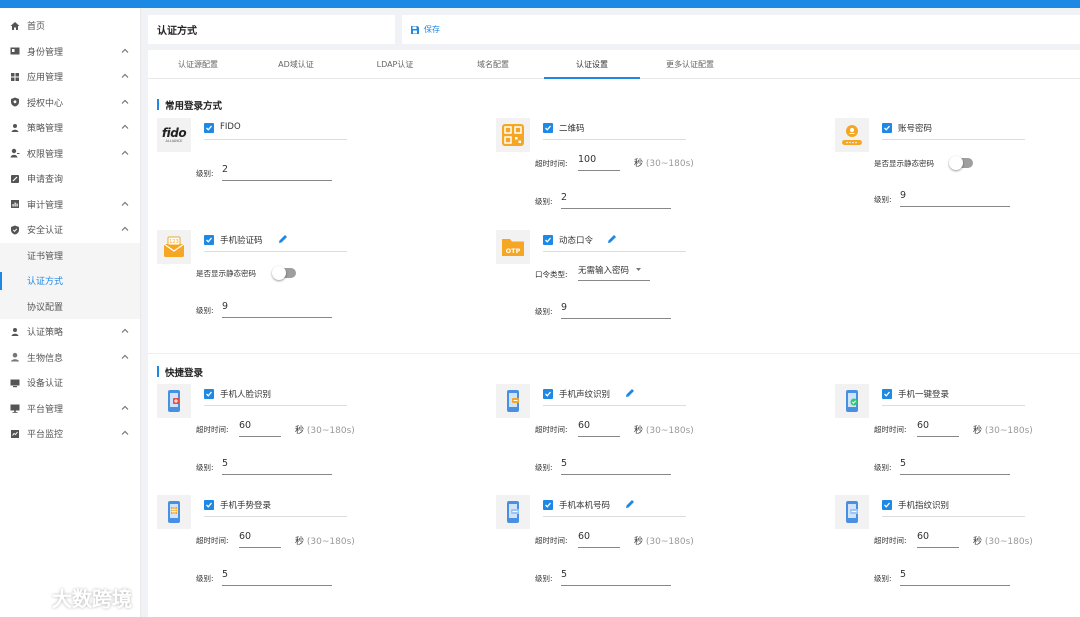 The height and width of the screenshot is (617, 1080). I want to click on sidebar-item-request: 申请查询, so click(70, 179).